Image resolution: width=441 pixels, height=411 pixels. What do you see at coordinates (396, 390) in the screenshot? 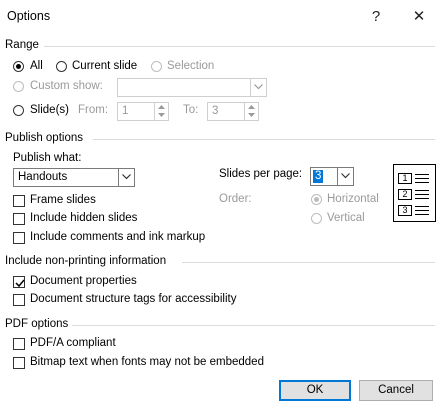
I see `cancel-button: Cancel` at bounding box center [396, 390].